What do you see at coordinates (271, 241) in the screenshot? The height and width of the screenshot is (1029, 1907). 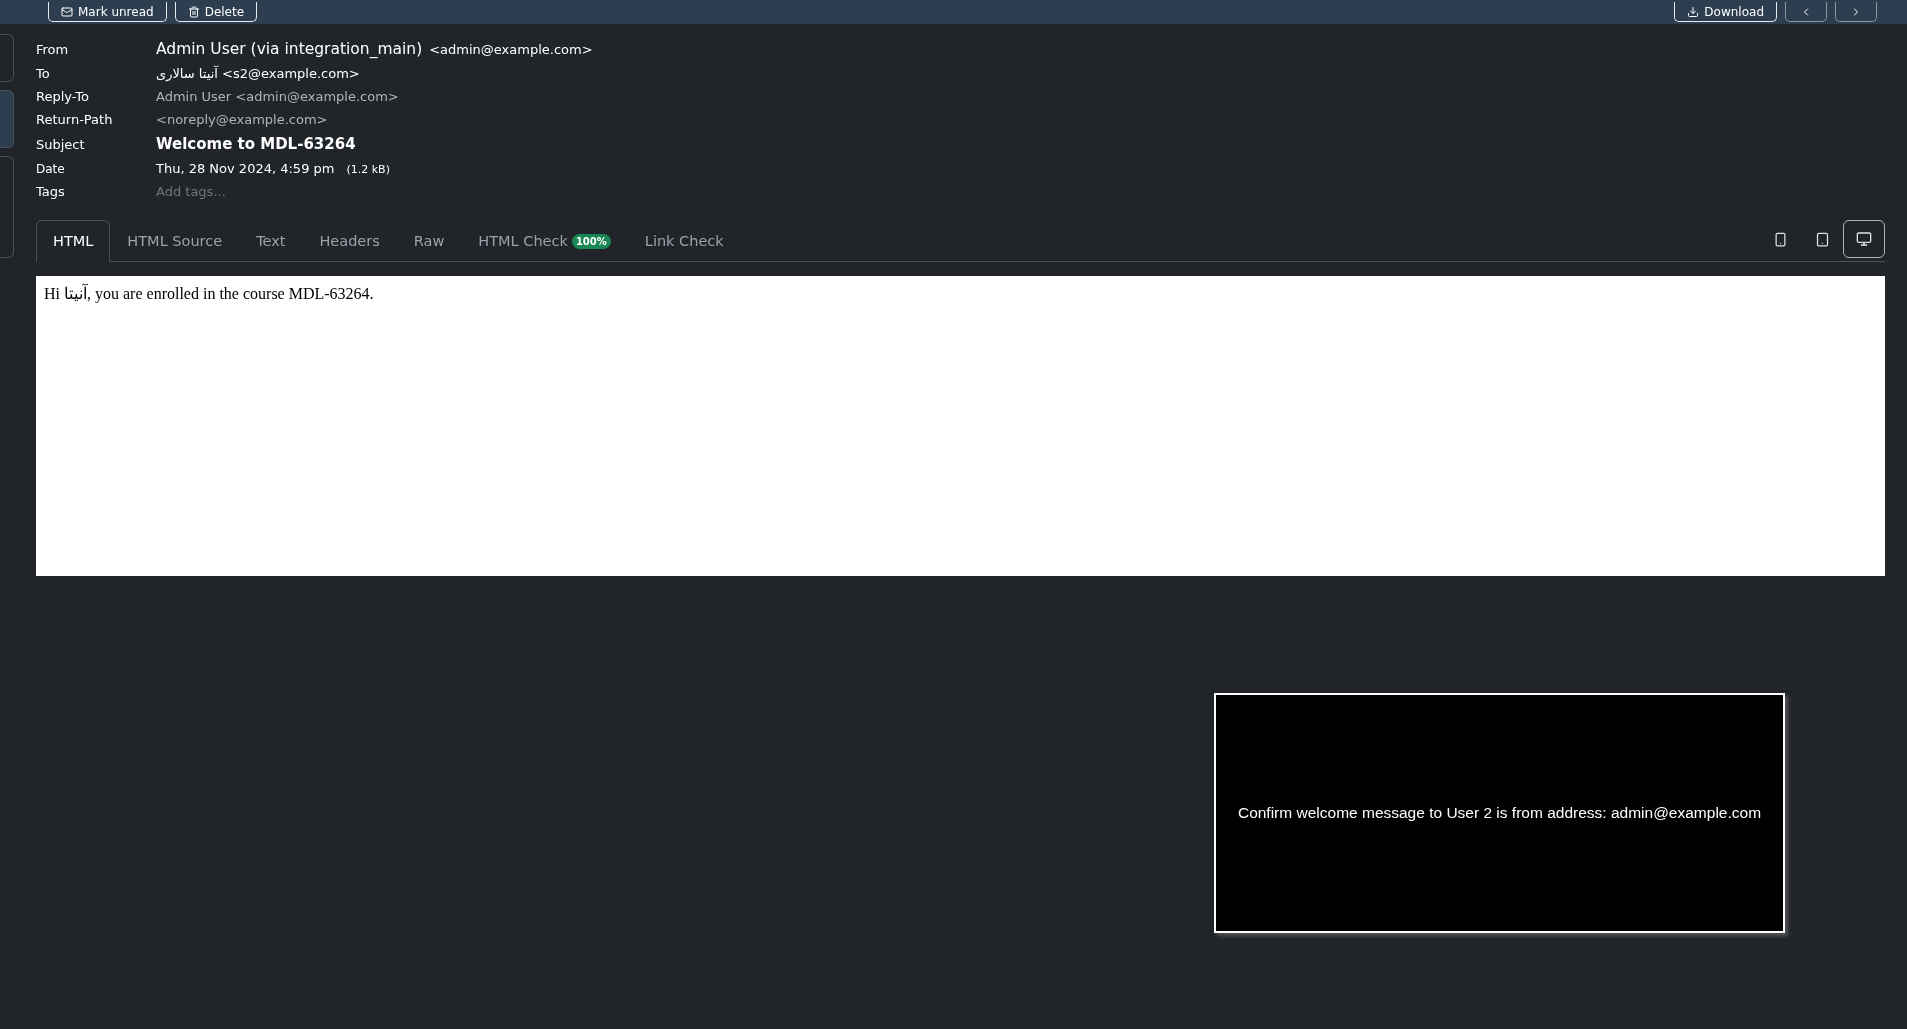 I see `tab: Text` at bounding box center [271, 241].